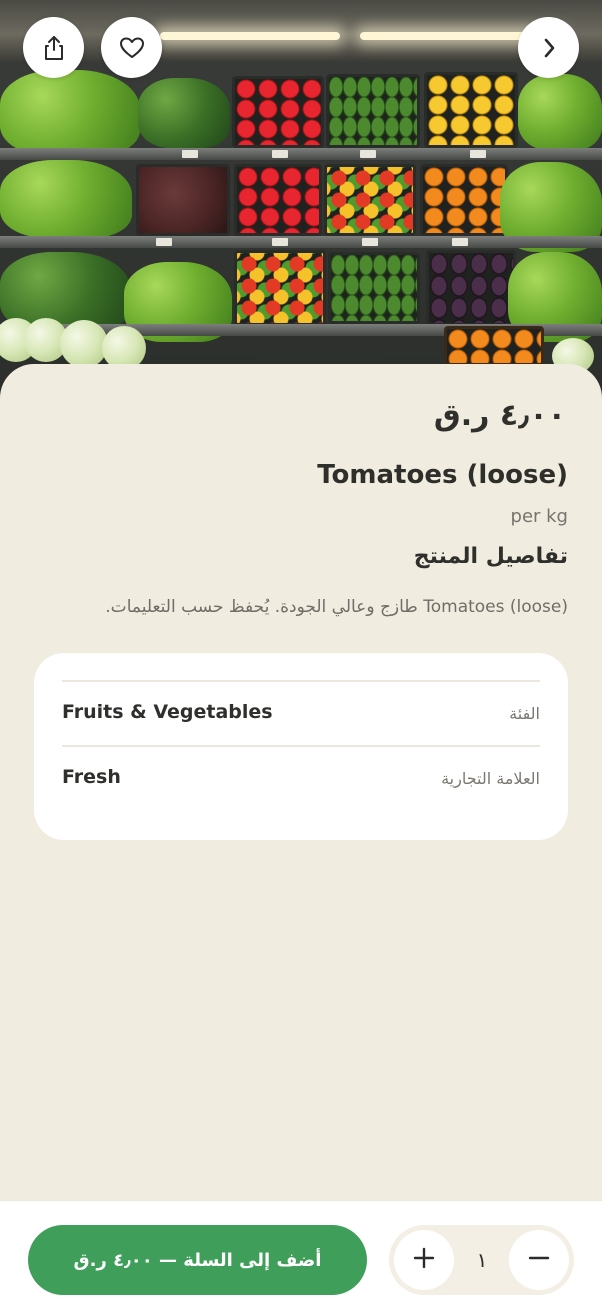  What do you see at coordinates (442, 475) in the screenshot?
I see `product-title: Tomatoes (loose)` at bounding box center [442, 475].